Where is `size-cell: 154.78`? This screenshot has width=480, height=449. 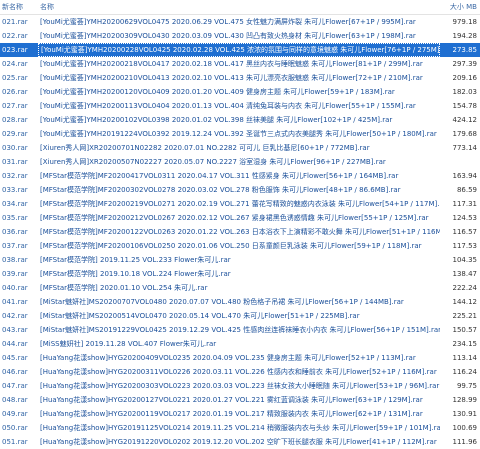
size-cell: 154.78 is located at coordinates (465, 106).